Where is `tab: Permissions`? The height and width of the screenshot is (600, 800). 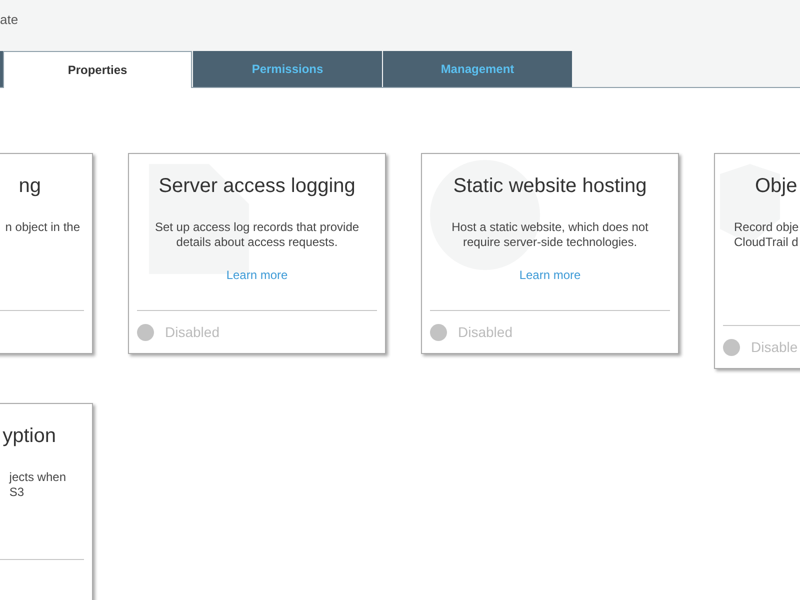 tab: Permissions is located at coordinates (287, 69).